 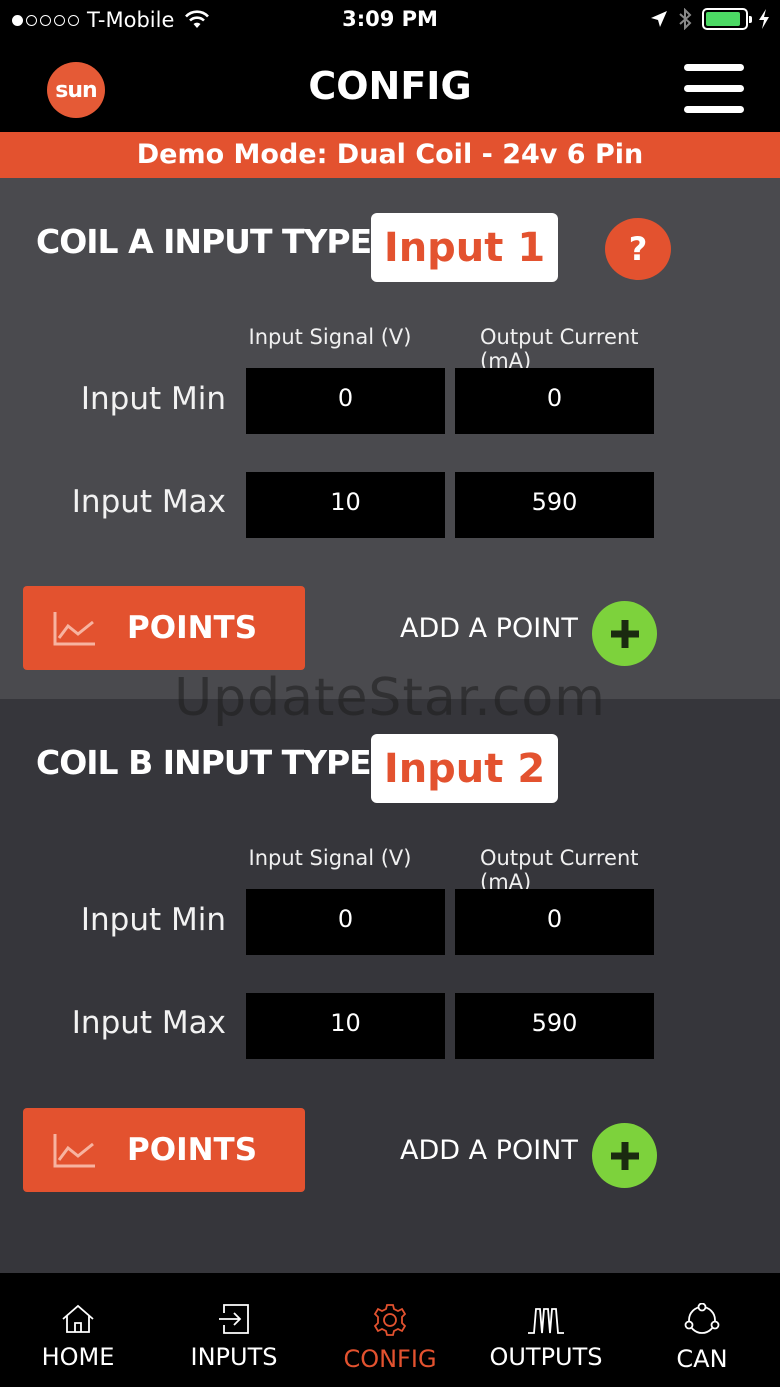 I want to click on coil-b-input-type-button: Input 2, so click(x=464, y=768).